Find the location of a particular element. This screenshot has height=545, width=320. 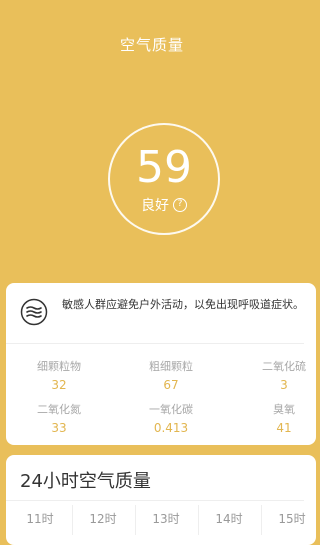

hour-label: 11时 is located at coordinates (40, 518).